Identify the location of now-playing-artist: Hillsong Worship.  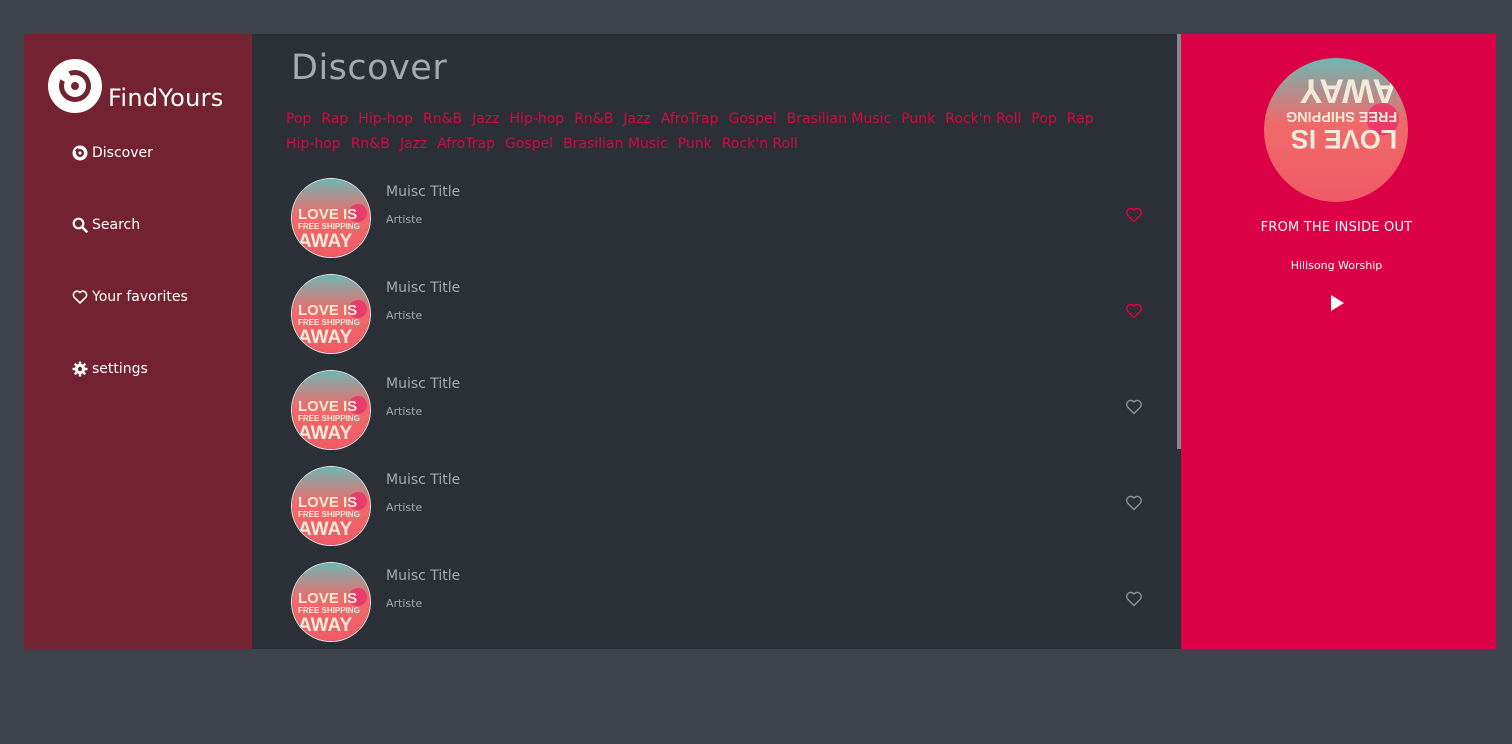
(1336, 265).